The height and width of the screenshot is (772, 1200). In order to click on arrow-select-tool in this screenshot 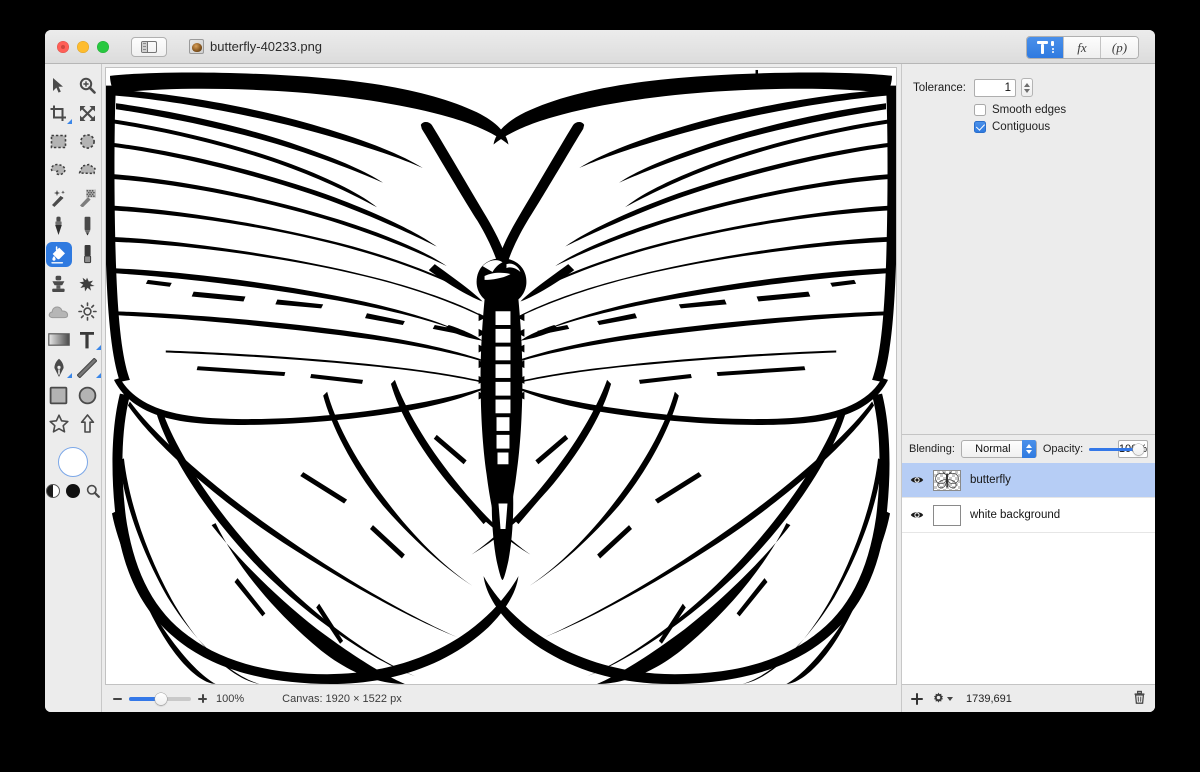, I will do `click(59, 85)`.